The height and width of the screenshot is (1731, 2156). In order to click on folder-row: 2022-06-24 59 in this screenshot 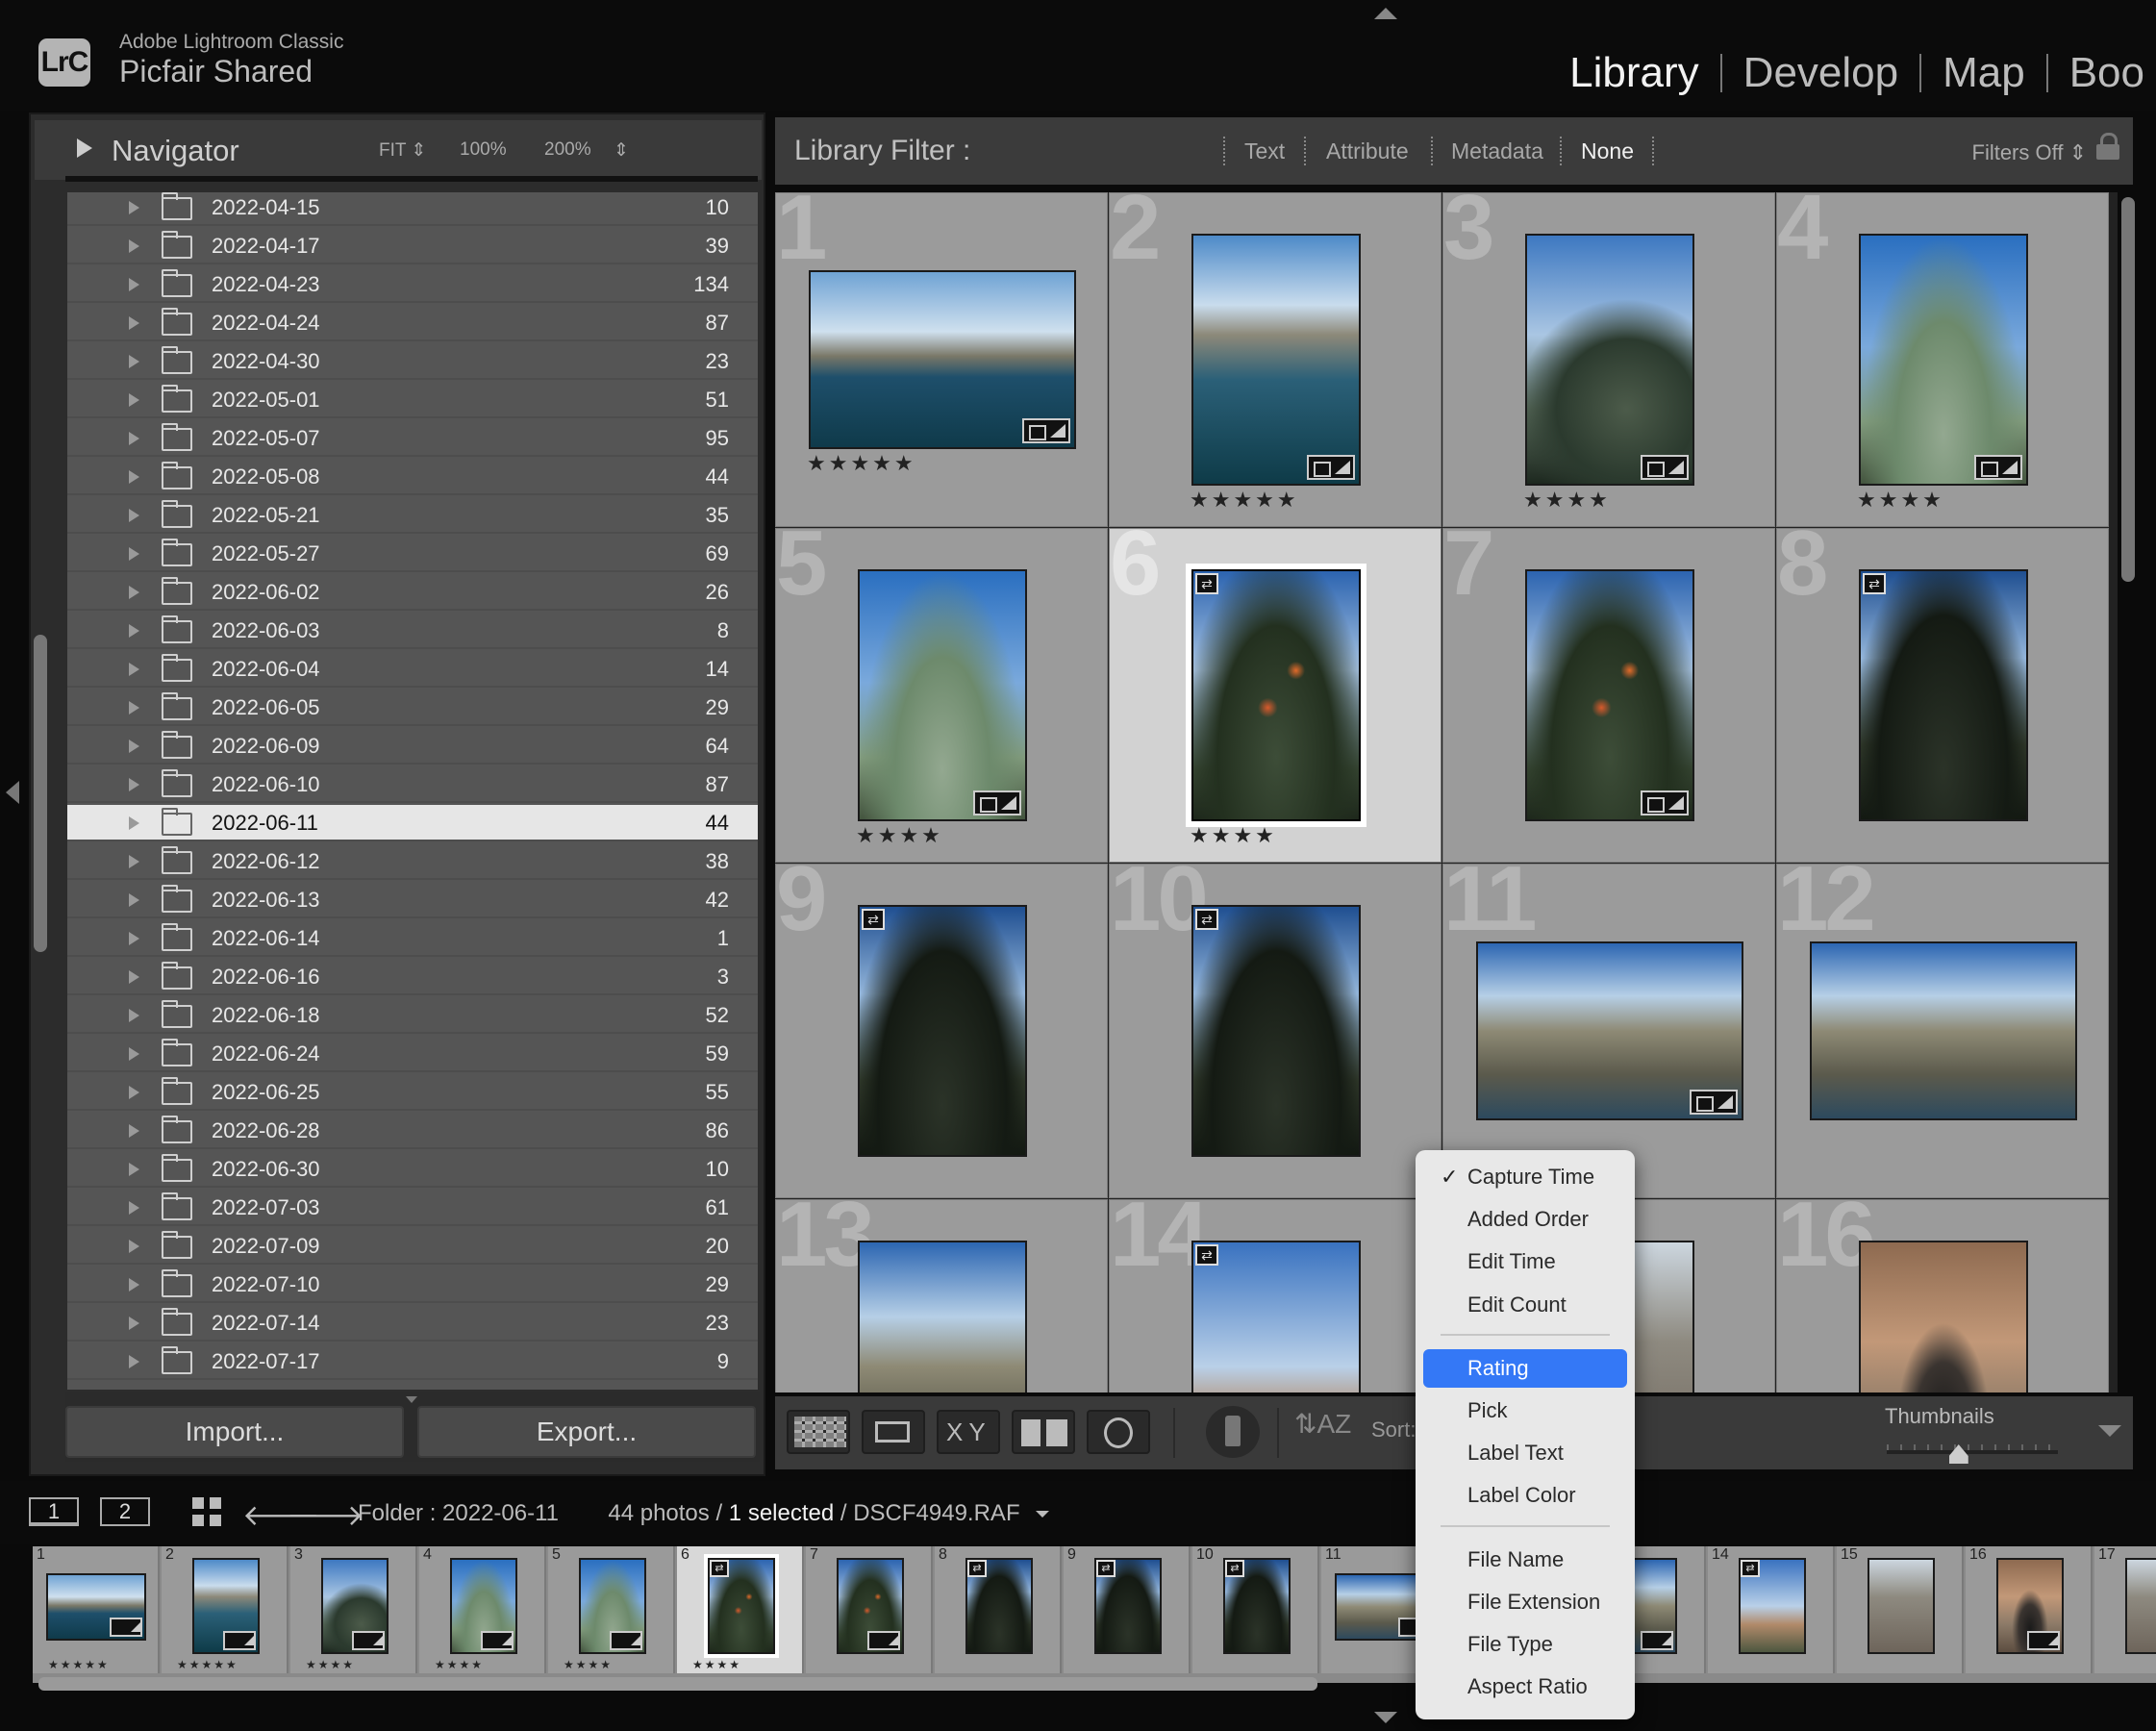, I will do `click(412, 1054)`.